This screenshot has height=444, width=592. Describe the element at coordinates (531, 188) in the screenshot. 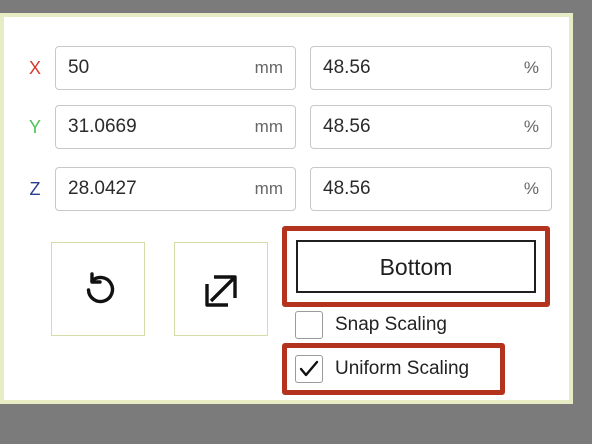

I see `z-scale-unit: %` at that location.